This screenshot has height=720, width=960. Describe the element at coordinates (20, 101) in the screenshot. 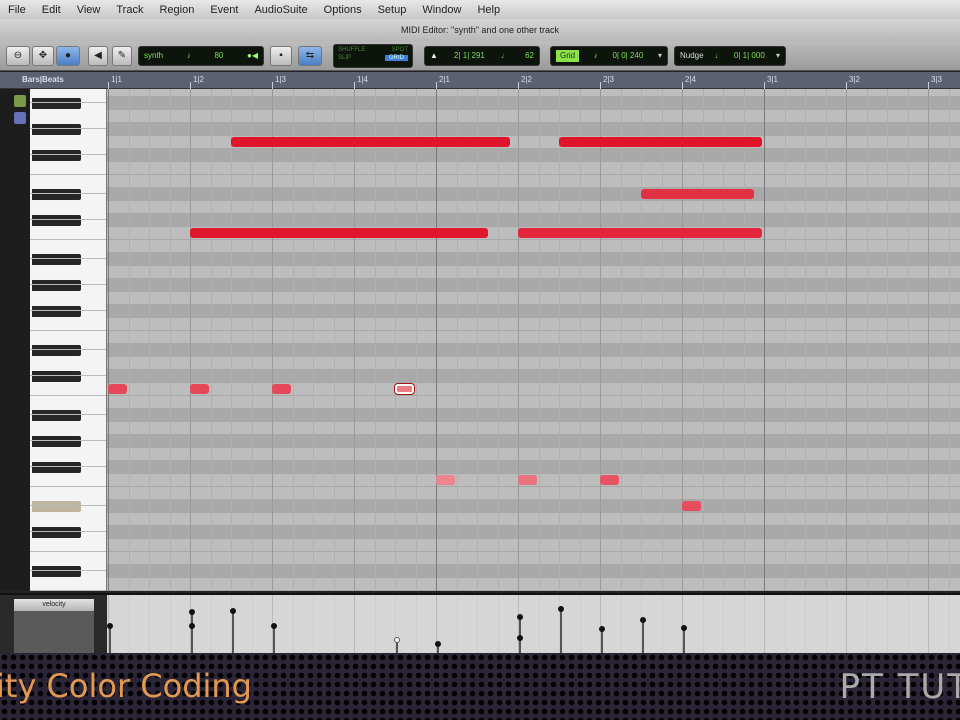

I see `track-color-green` at that location.